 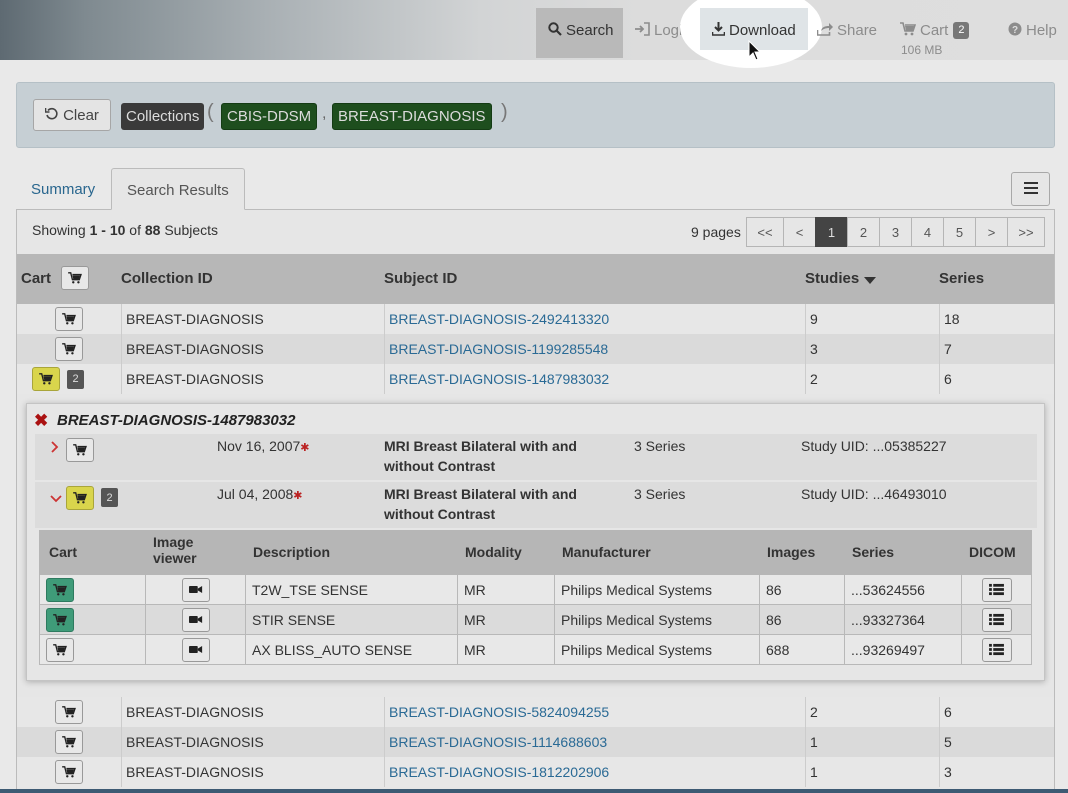 I want to click on close-icon: ✖, so click(x=41, y=421).